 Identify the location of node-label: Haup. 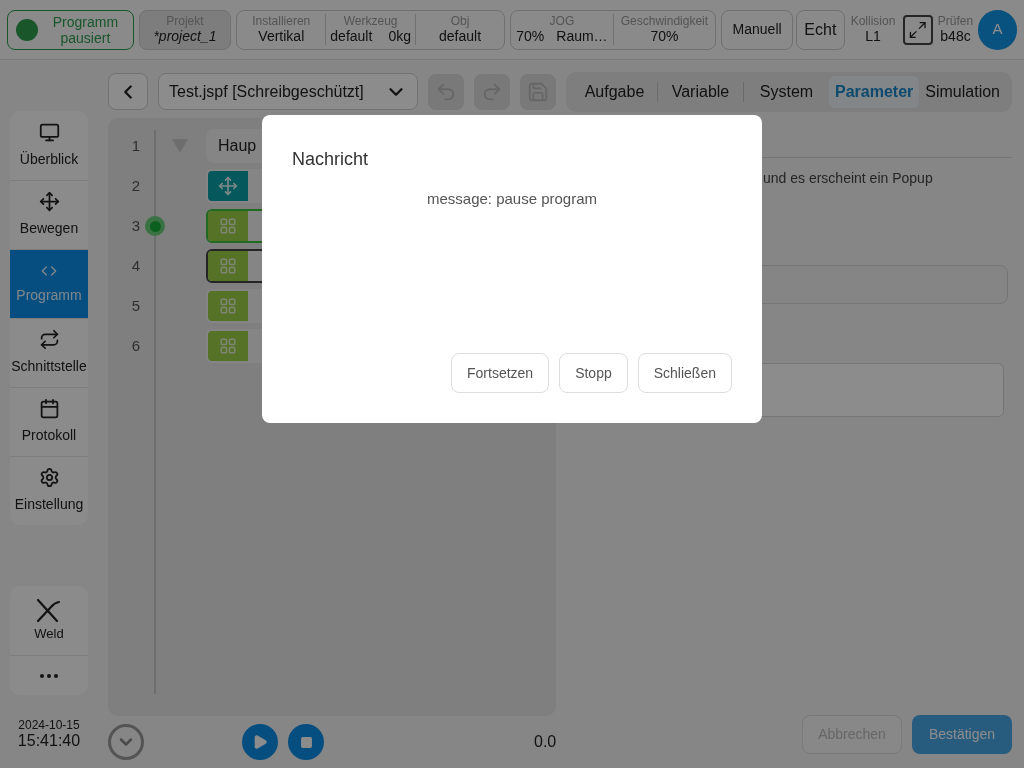
(237, 146).